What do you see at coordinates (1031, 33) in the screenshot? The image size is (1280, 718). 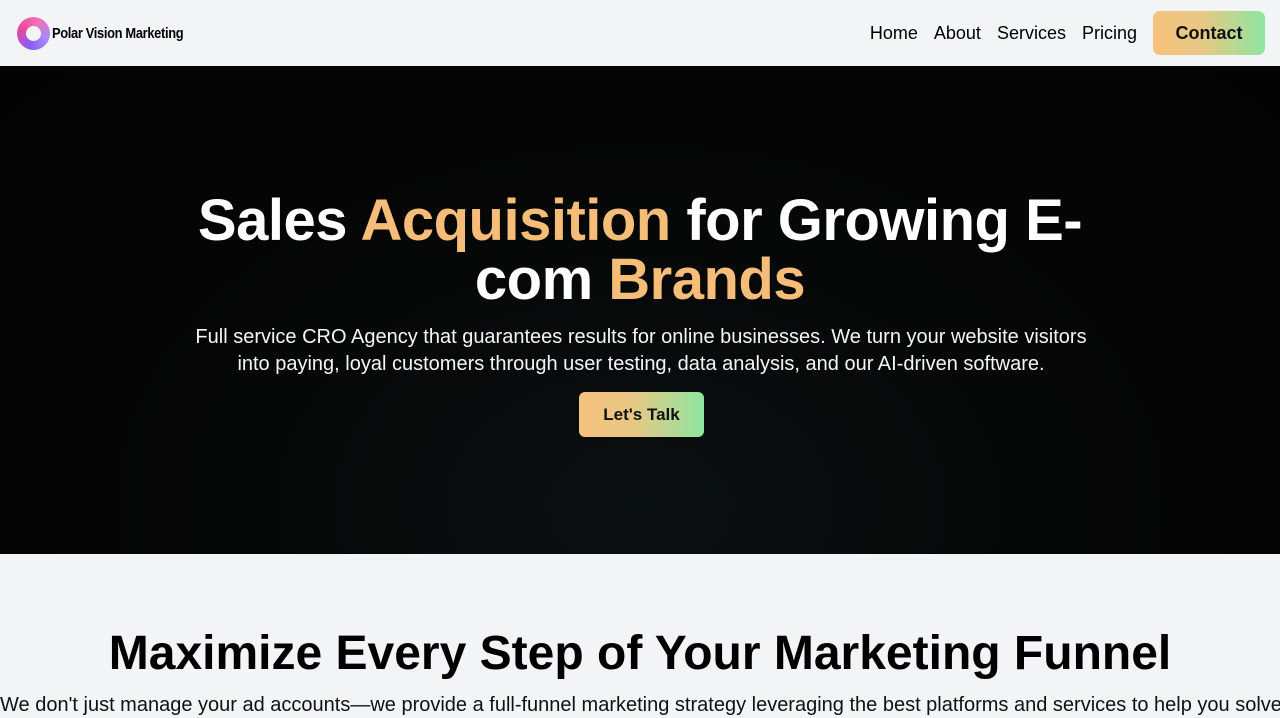 I see `nav-services-link: Services` at bounding box center [1031, 33].